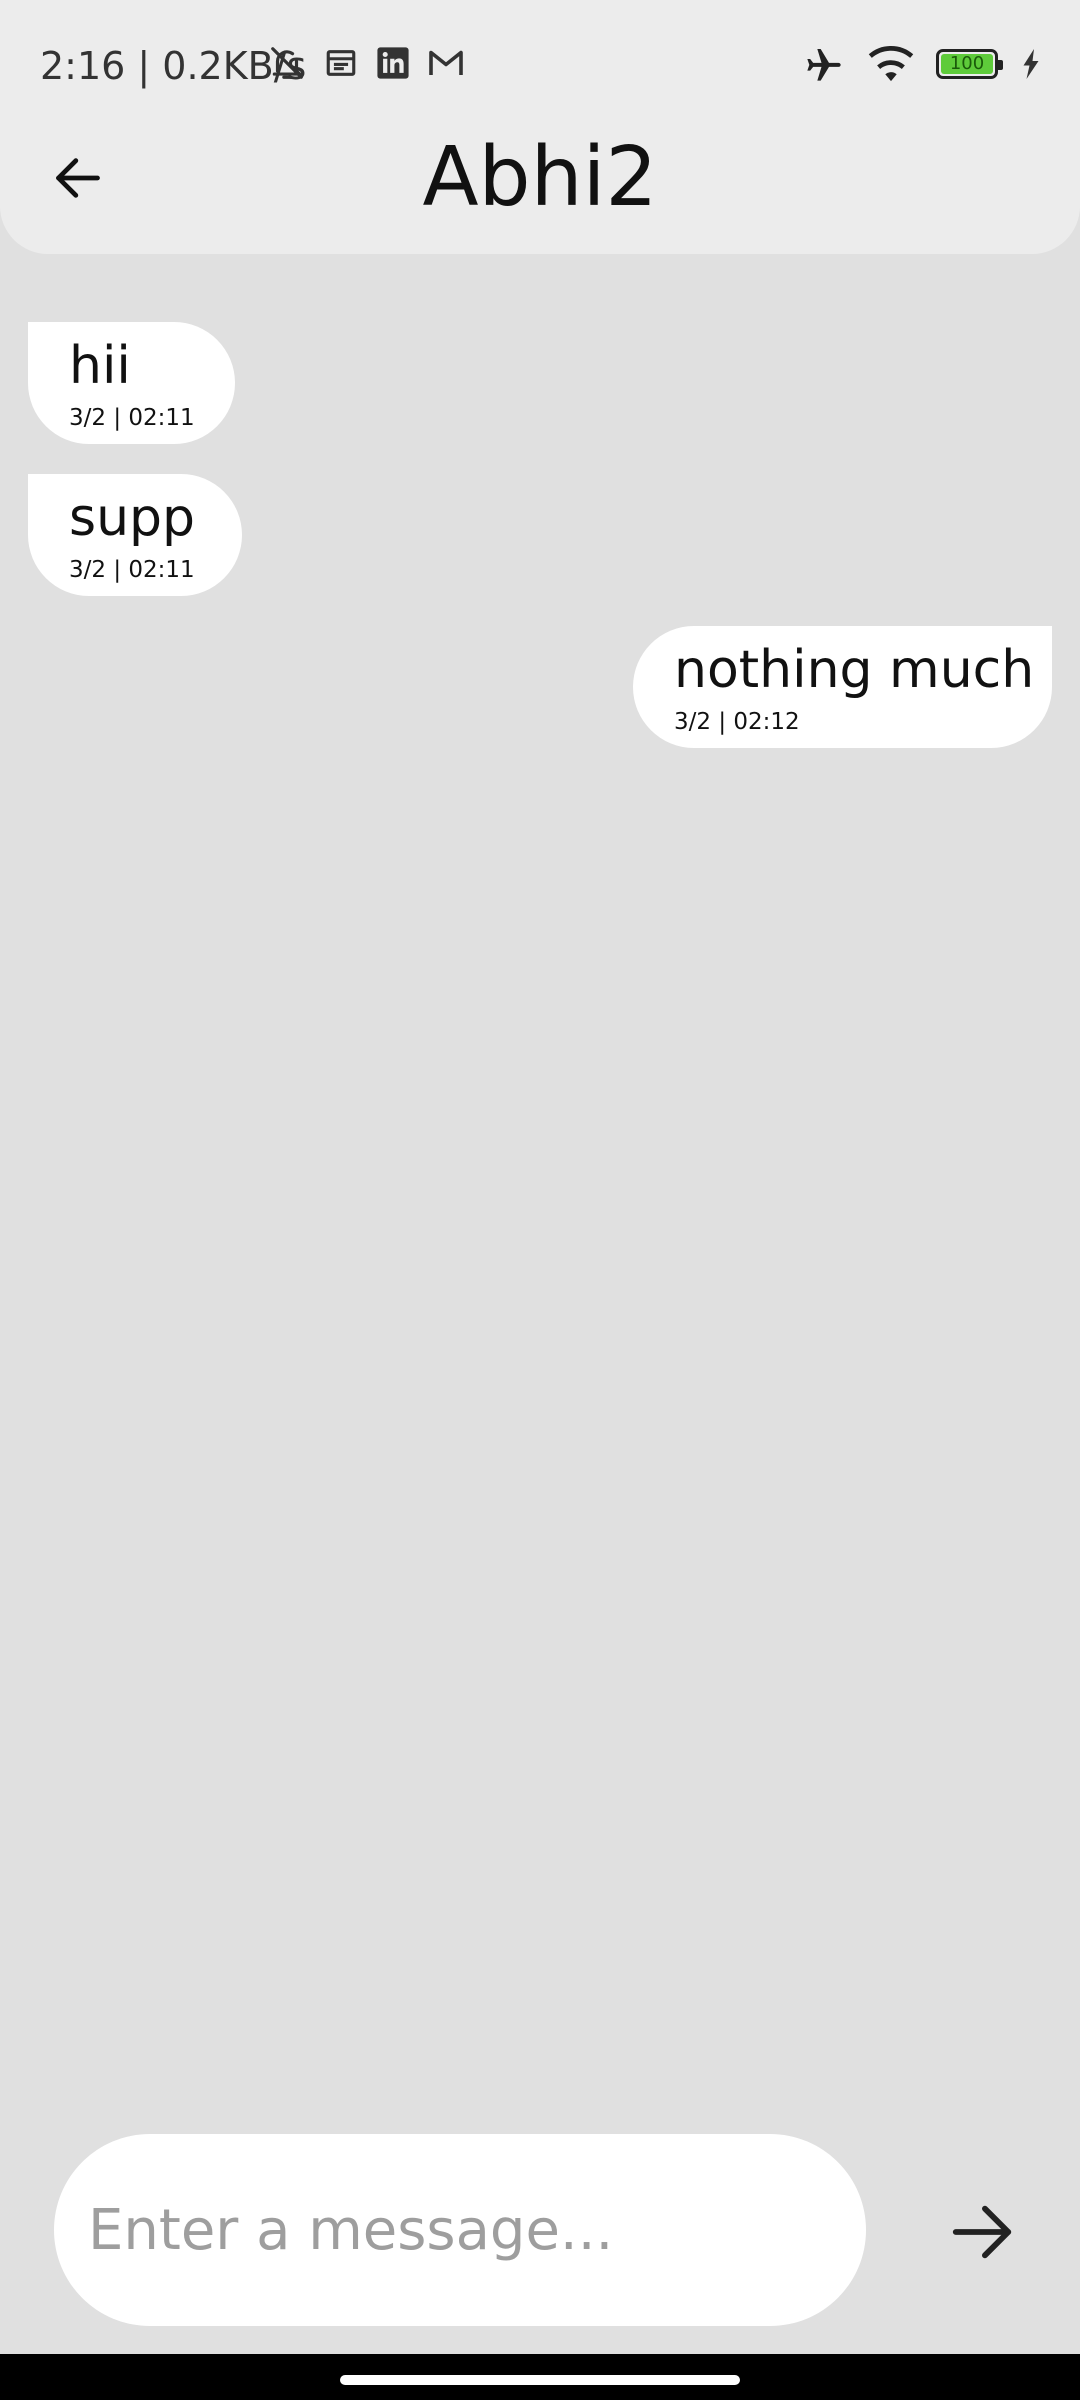 The width and height of the screenshot is (1080, 2400). I want to click on battery-tip, so click(1000, 65).